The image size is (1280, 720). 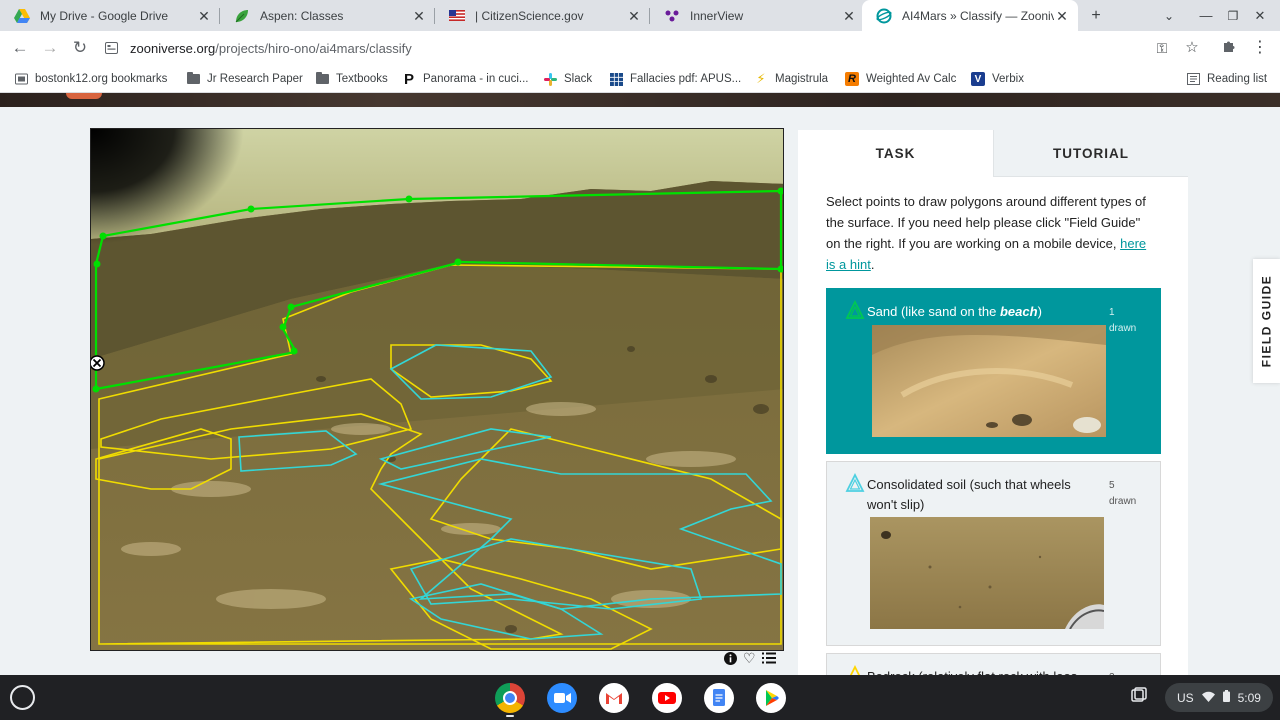 I want to click on play-store-app-icon, so click(x=771, y=698).